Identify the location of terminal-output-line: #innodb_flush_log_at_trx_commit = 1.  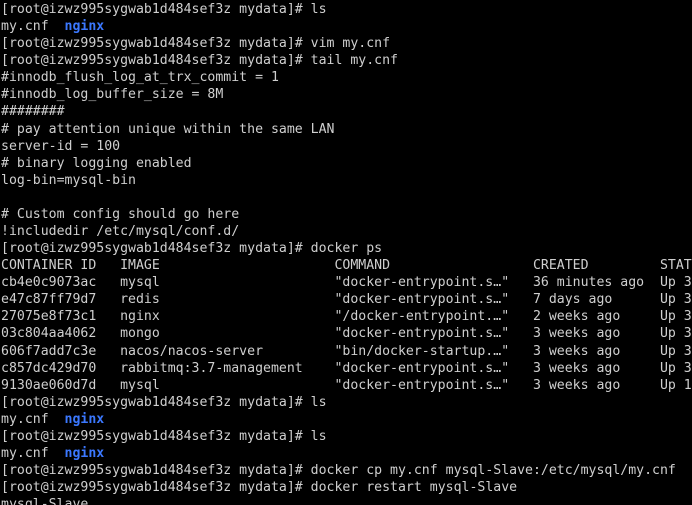
(346, 77).